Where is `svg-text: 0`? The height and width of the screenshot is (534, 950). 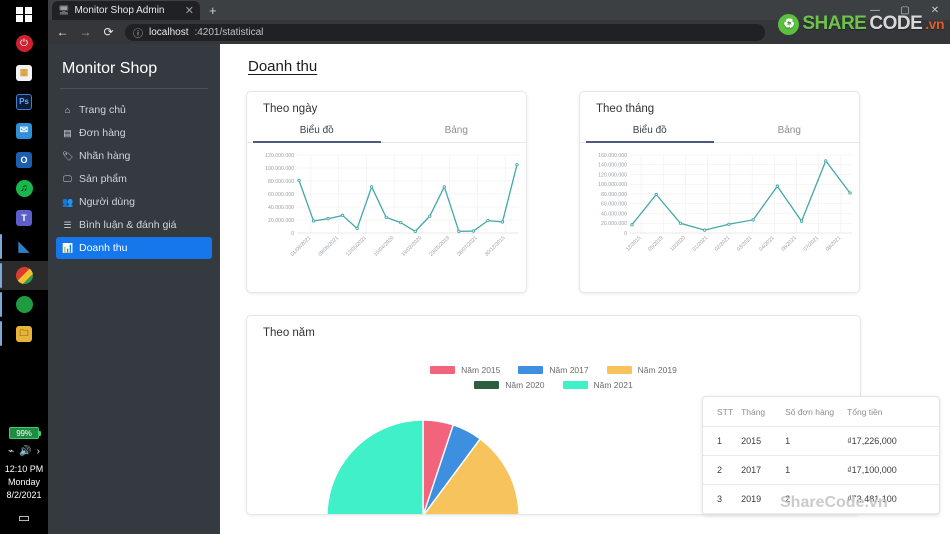 svg-text: 0 is located at coordinates (292, 234).